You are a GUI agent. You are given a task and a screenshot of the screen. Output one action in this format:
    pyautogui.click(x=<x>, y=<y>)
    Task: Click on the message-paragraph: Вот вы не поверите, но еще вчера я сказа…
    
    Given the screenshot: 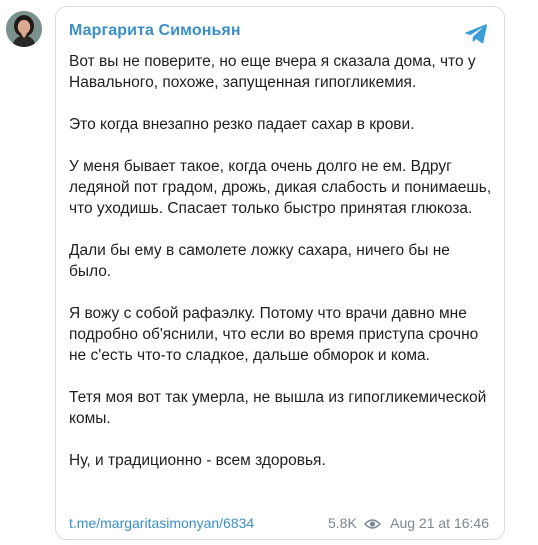 What is the action you would take?
    pyautogui.click(x=272, y=72)
    